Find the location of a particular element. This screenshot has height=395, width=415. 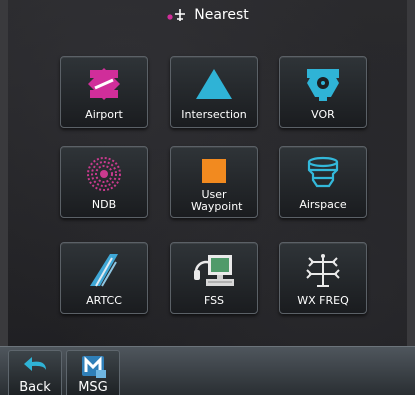

airport-icon is located at coordinates (104, 84).